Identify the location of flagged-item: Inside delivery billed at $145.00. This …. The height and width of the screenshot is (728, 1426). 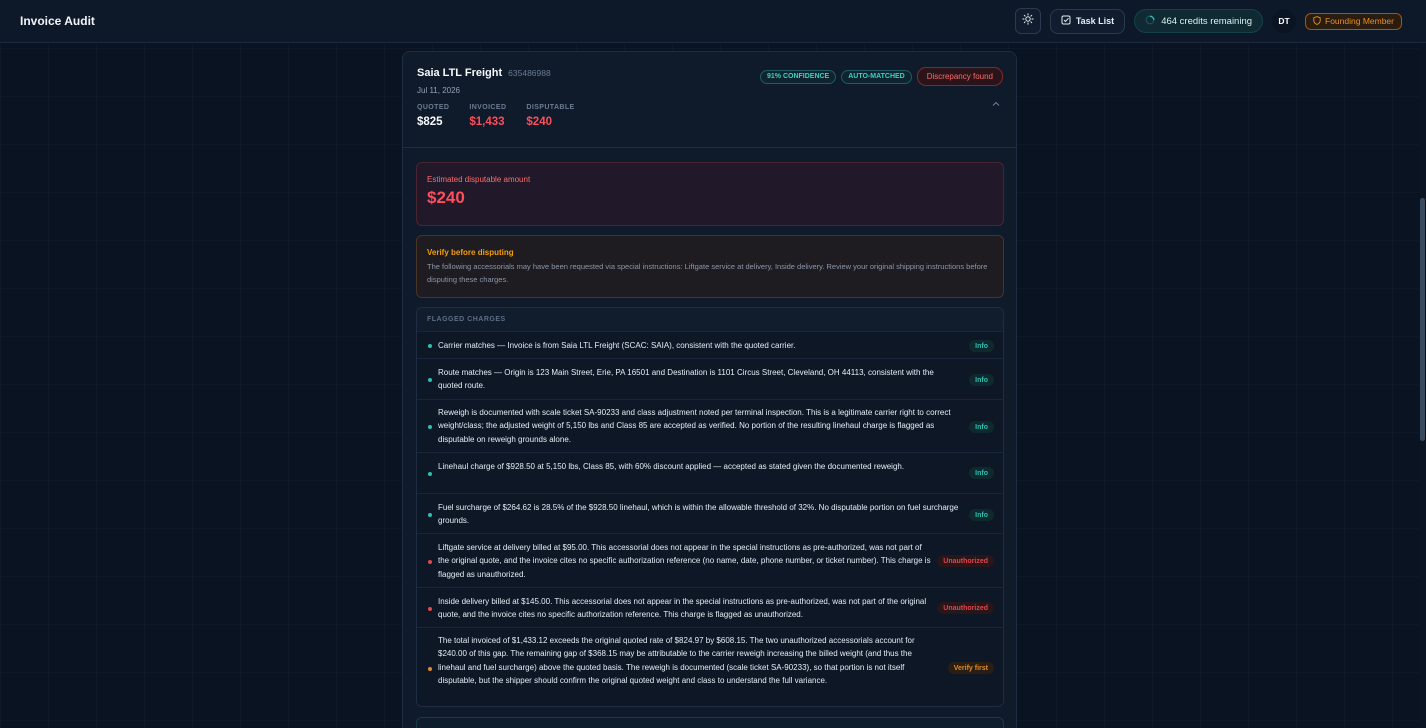
(710, 607).